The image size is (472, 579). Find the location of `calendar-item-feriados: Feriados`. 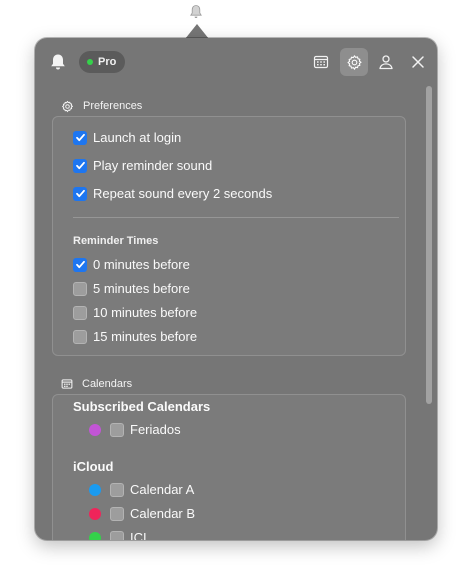

calendar-item-feriados: Feriados is located at coordinates (135, 429).